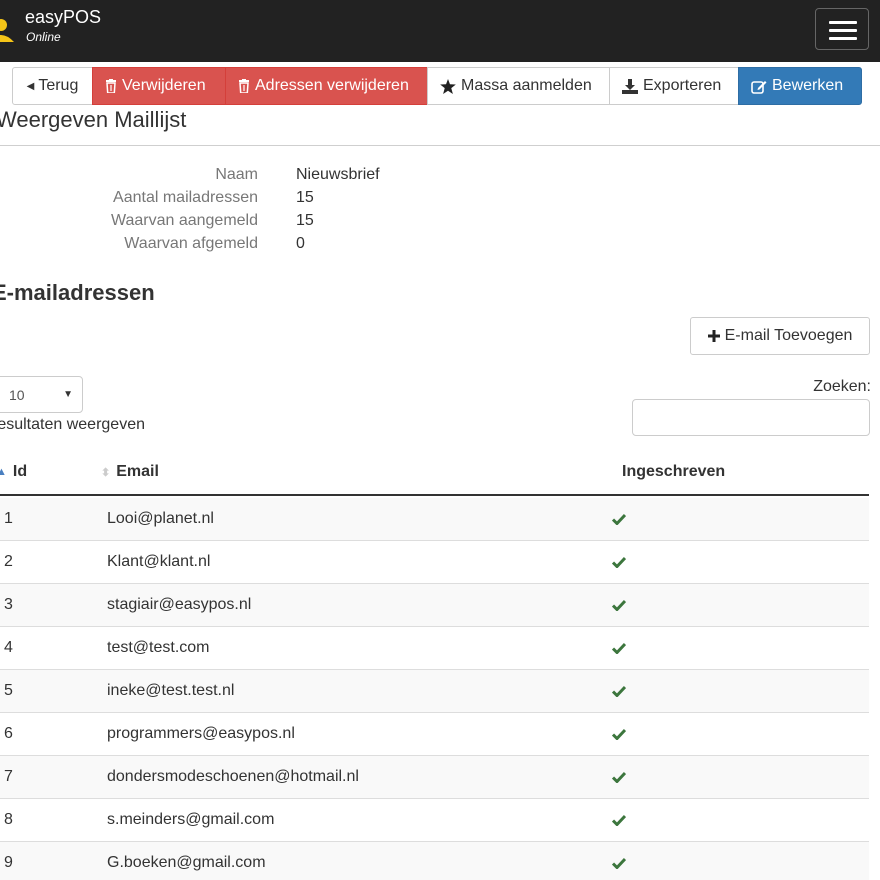  Describe the element at coordinates (434, 519) in the screenshot. I see `table-row: 1 Looi@planet.nl` at that location.